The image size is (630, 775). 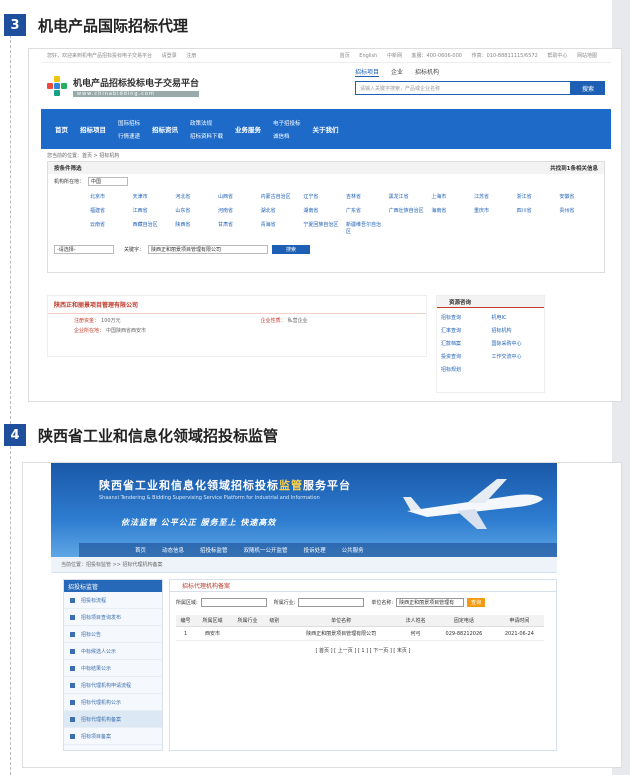 What do you see at coordinates (465, 356) in the screenshot?
I see `consult-link: 投资查询` at bounding box center [465, 356].